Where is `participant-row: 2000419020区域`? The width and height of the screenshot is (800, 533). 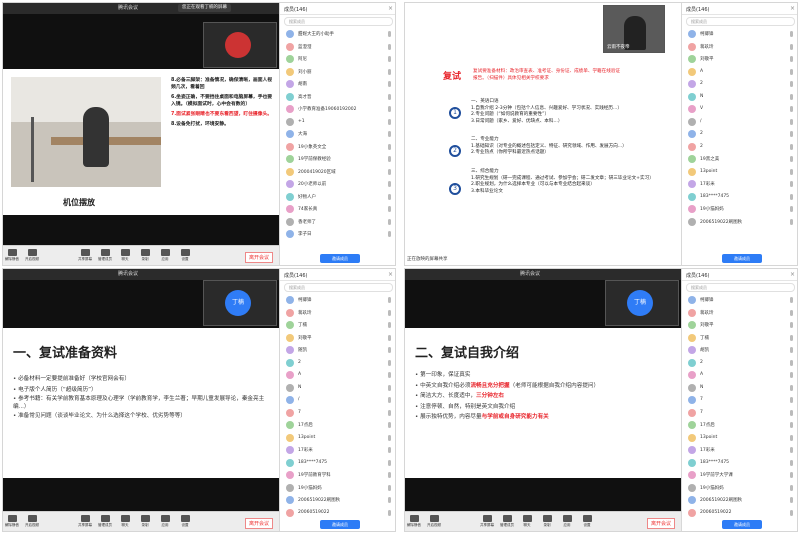
participant-row: 2000419020区域 is located at coordinates (337, 172).